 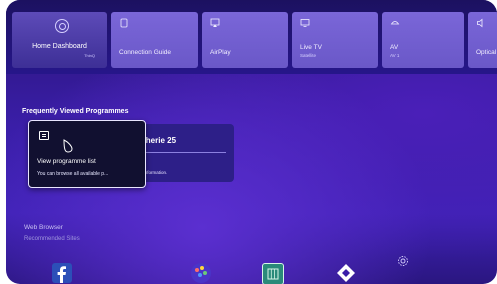 I want to click on airplay-tile: AirPlay, so click(x=245, y=40).